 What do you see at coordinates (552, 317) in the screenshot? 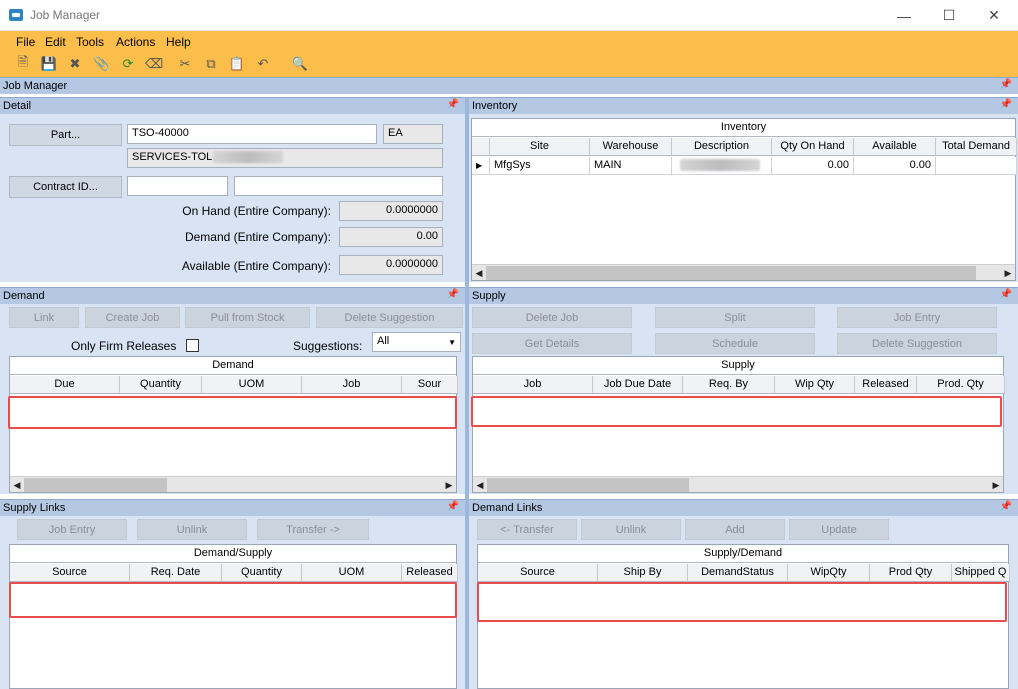
I see `delete-job-button: Delete Job` at bounding box center [552, 317].